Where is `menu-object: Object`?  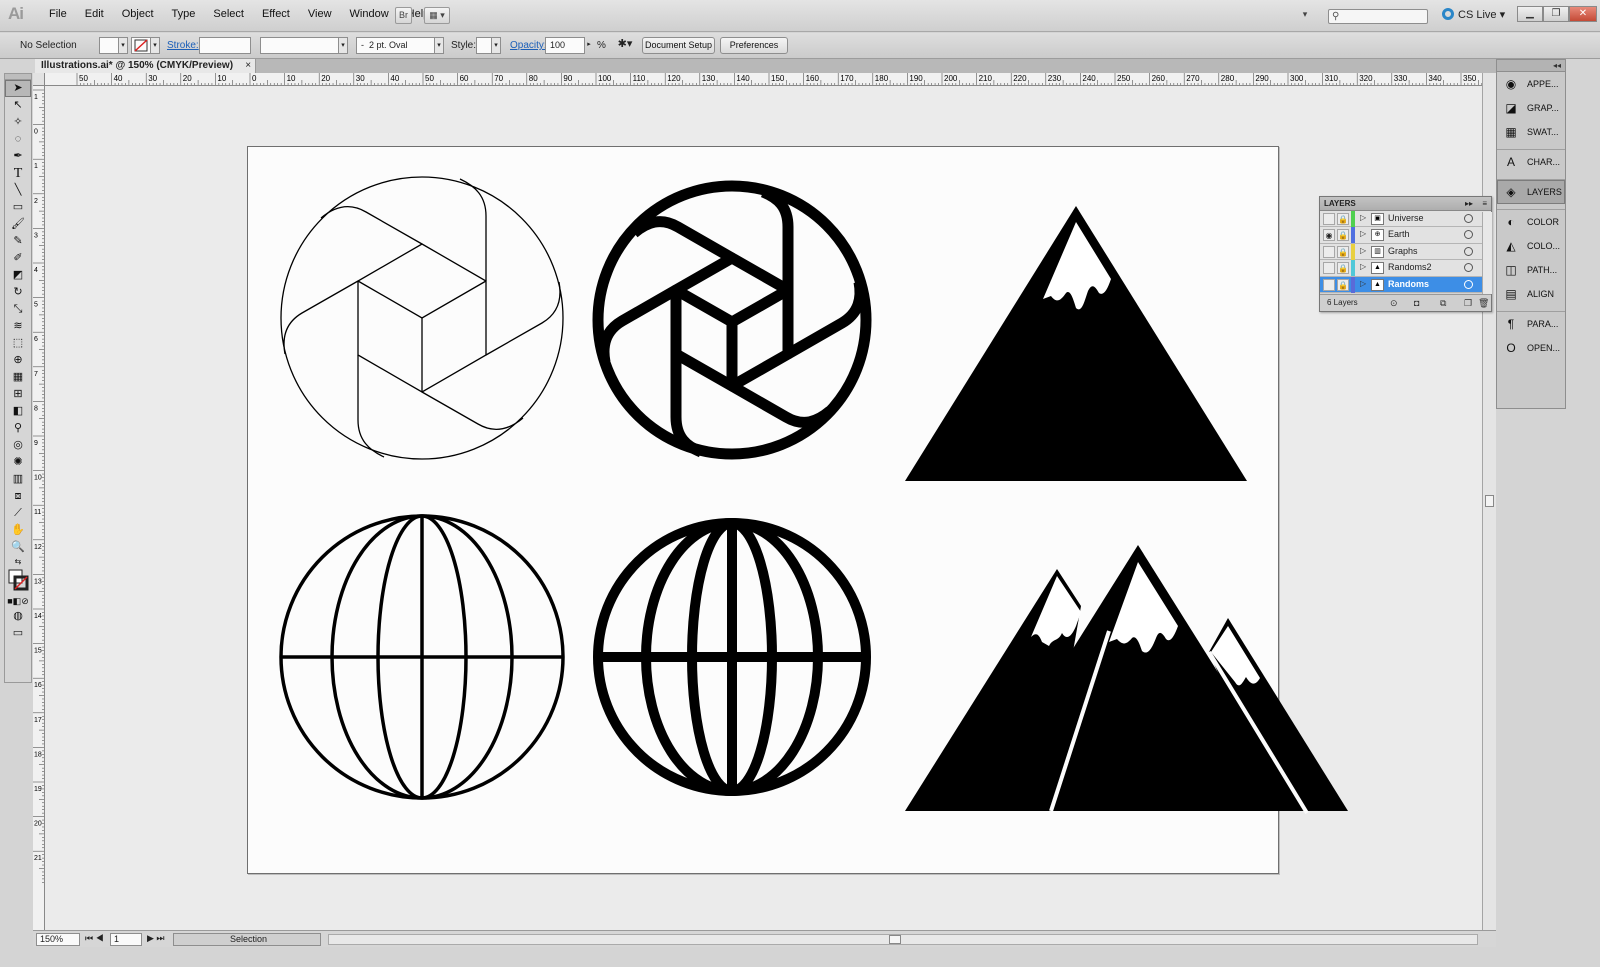
menu-object: Object is located at coordinates (138, 14).